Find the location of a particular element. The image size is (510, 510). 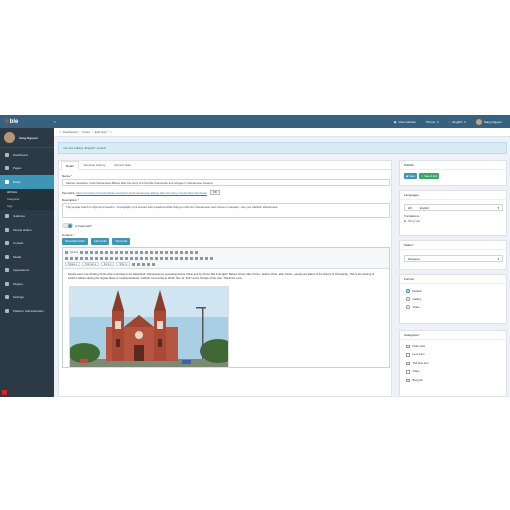

sidebar-item-platform-administration: Platform Administration is located at coordinates (27, 311).